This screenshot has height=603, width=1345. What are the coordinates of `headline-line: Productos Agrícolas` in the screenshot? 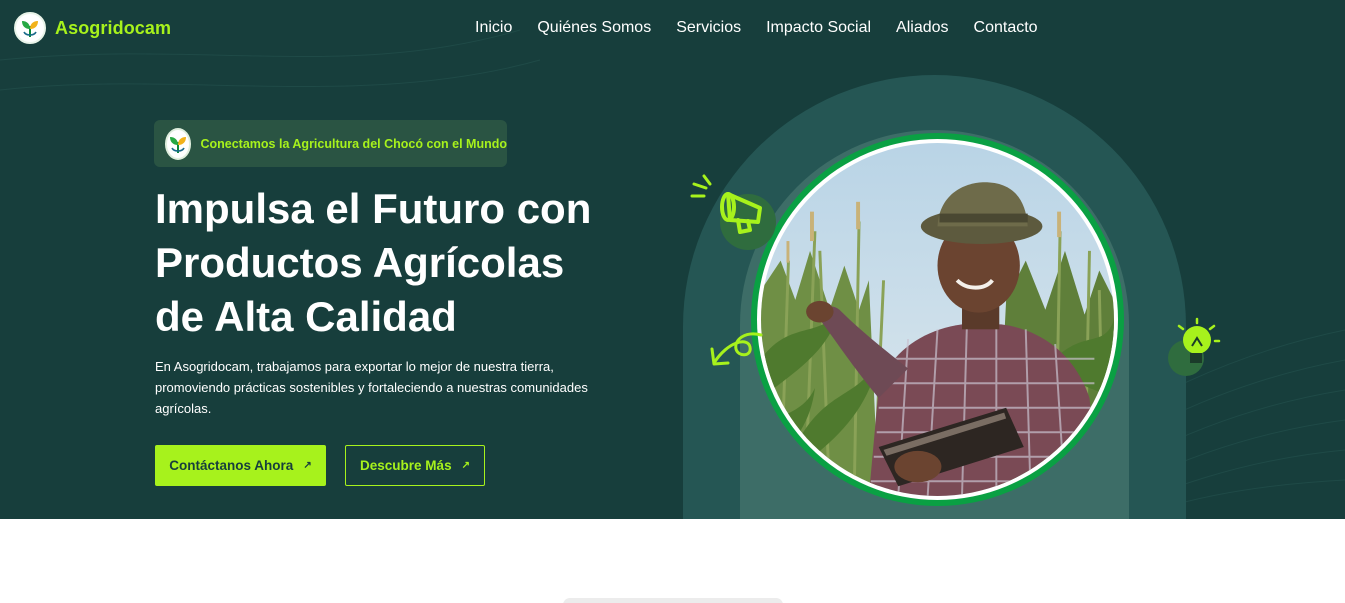 It's located at (360, 262).